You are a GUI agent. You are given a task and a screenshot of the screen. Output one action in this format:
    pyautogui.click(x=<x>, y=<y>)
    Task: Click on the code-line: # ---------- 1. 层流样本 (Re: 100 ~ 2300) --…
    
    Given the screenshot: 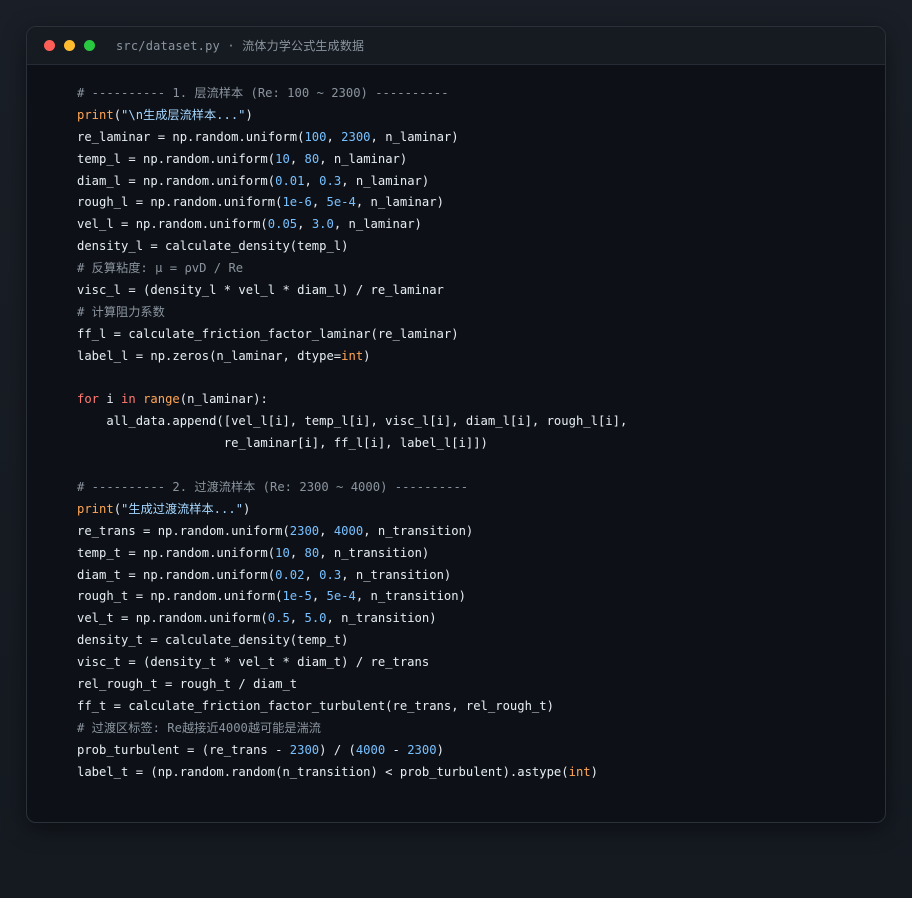 What is the action you would take?
    pyautogui.click(x=352, y=94)
    